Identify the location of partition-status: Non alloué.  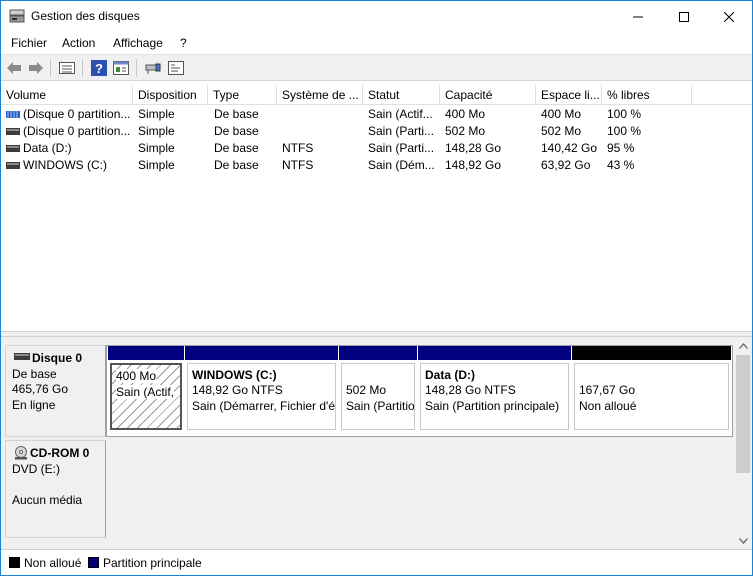
(608, 406).